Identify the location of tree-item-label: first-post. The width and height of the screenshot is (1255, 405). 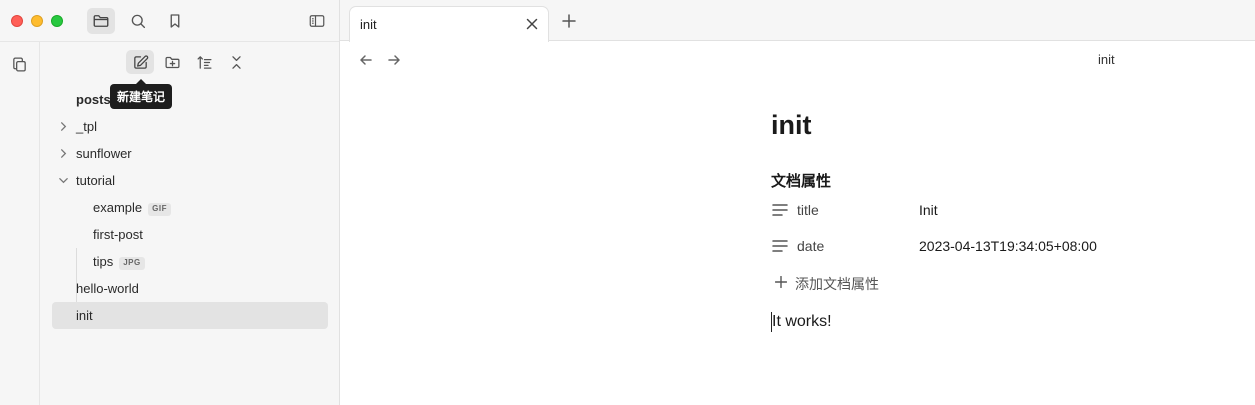
(118, 234).